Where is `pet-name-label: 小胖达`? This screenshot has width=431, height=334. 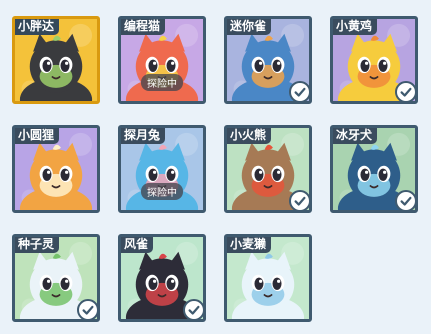
pet-name-label: 小胖达 is located at coordinates (37, 27).